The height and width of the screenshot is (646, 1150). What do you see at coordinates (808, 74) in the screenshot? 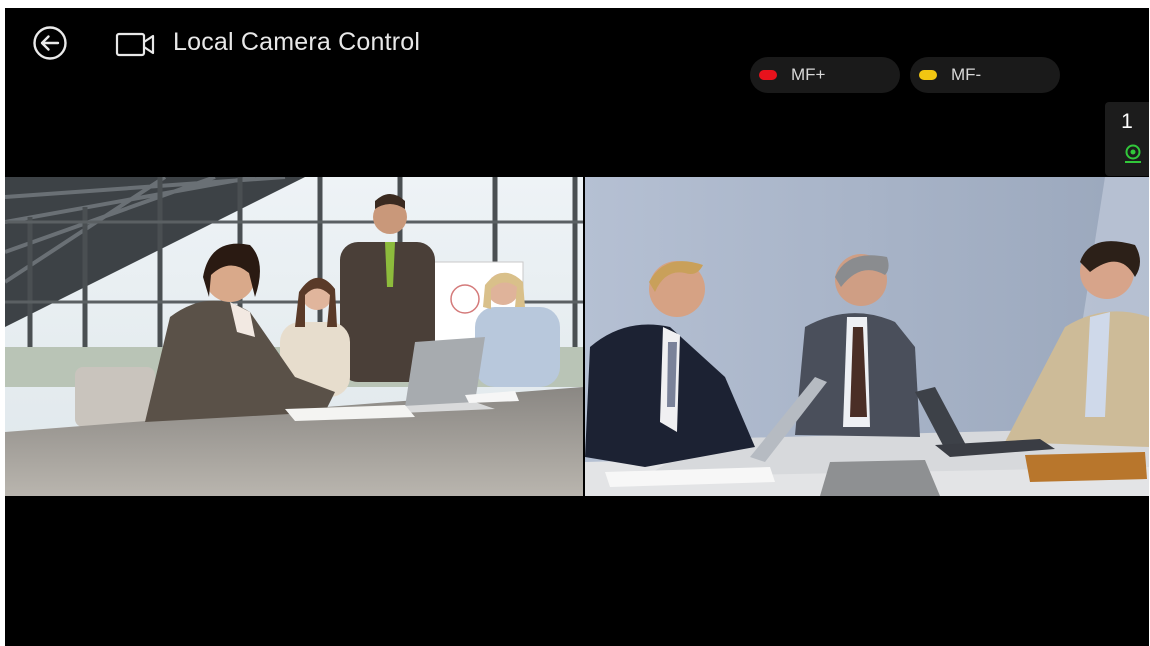
I see `mf-plus-label: MF+` at bounding box center [808, 74].